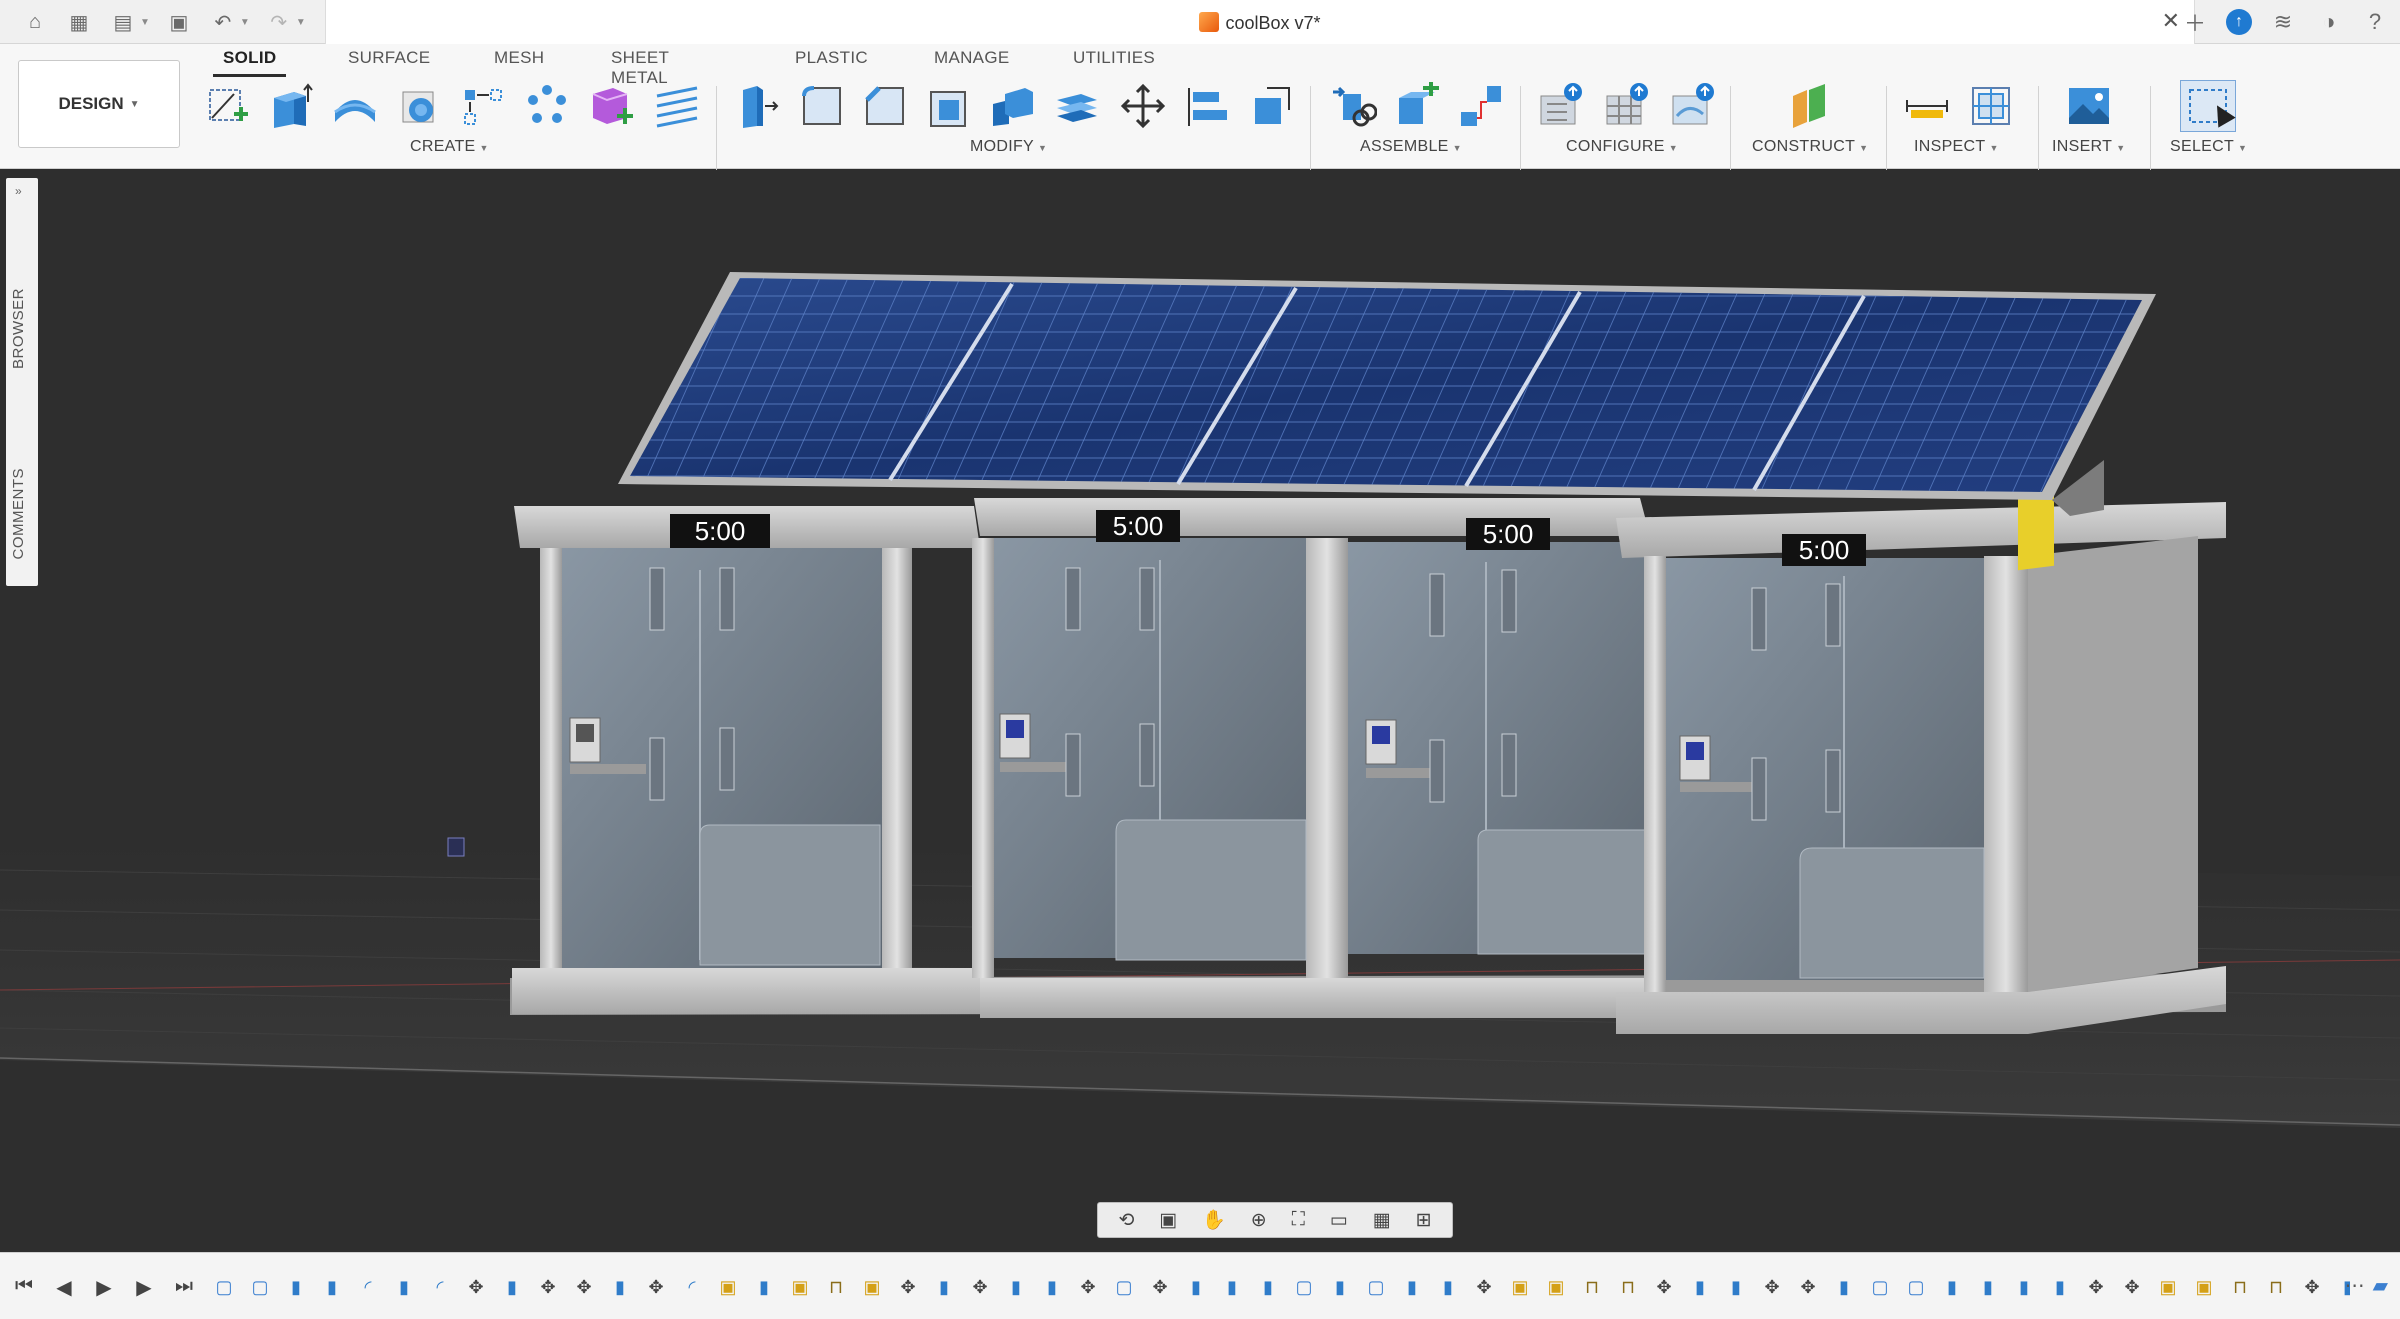 The image size is (2400, 1319). Describe the element at coordinates (123, 22) in the screenshot. I see `file-icon: ▤` at that location.